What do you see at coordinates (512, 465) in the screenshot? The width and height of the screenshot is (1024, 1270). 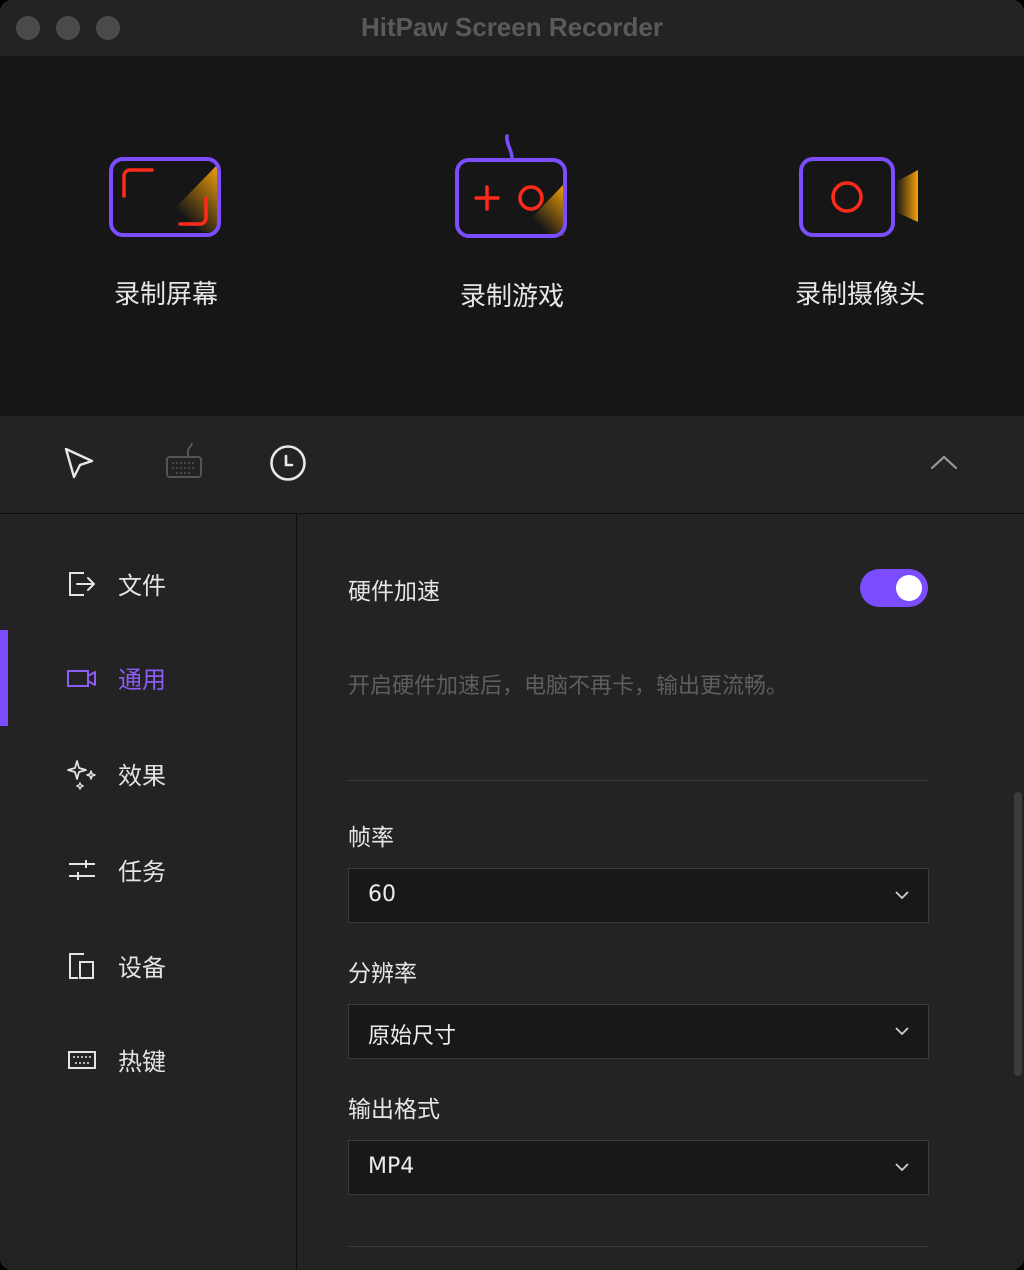 I see `toolbar` at bounding box center [512, 465].